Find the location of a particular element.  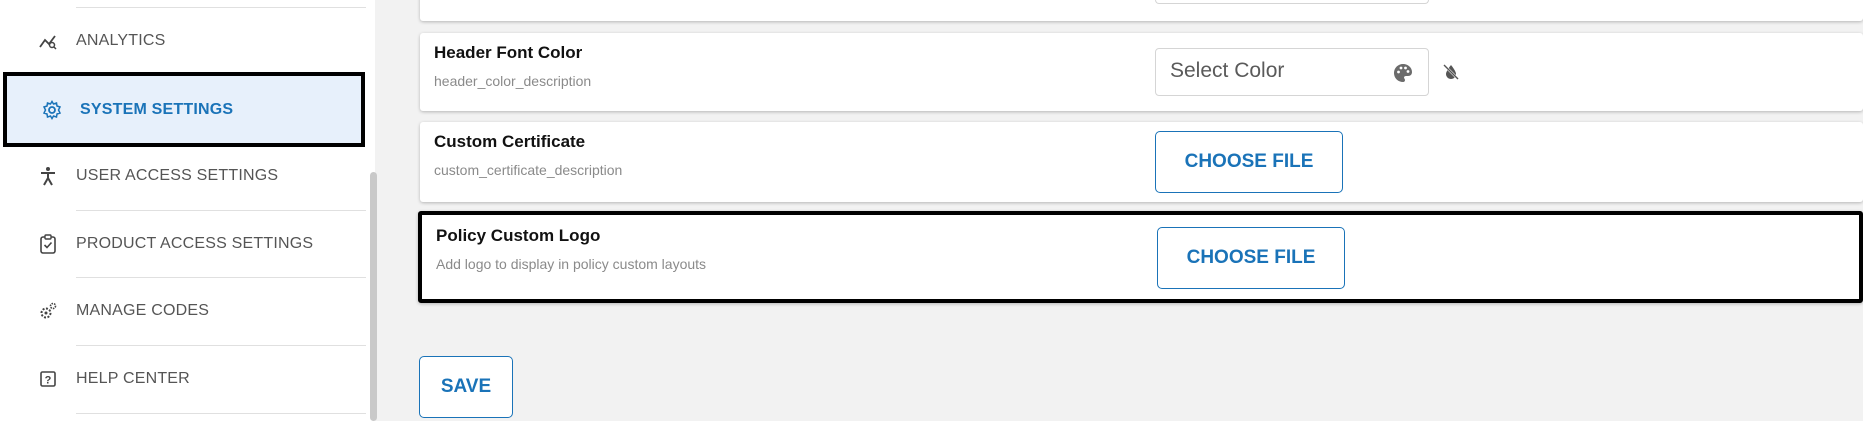

sidebar-item-label: SYSTEM SETTINGS is located at coordinates (157, 109).